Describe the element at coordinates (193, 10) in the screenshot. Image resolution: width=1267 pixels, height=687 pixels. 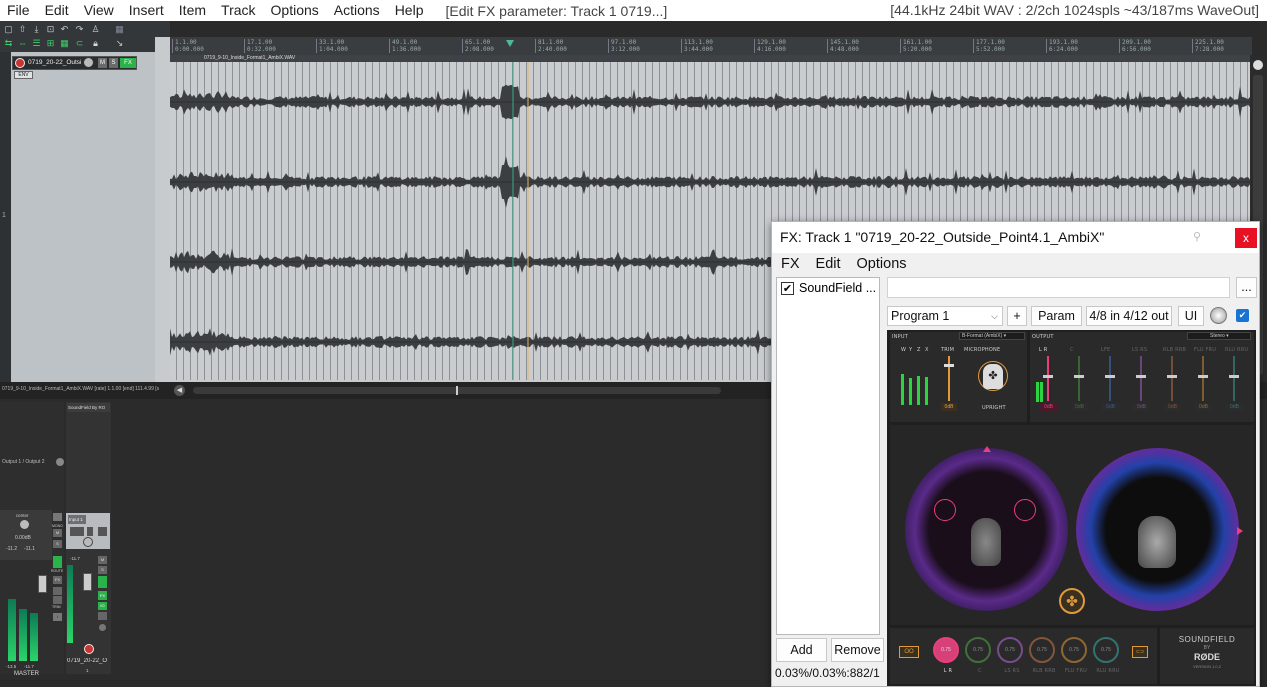
I see `menu-item: Item` at that location.